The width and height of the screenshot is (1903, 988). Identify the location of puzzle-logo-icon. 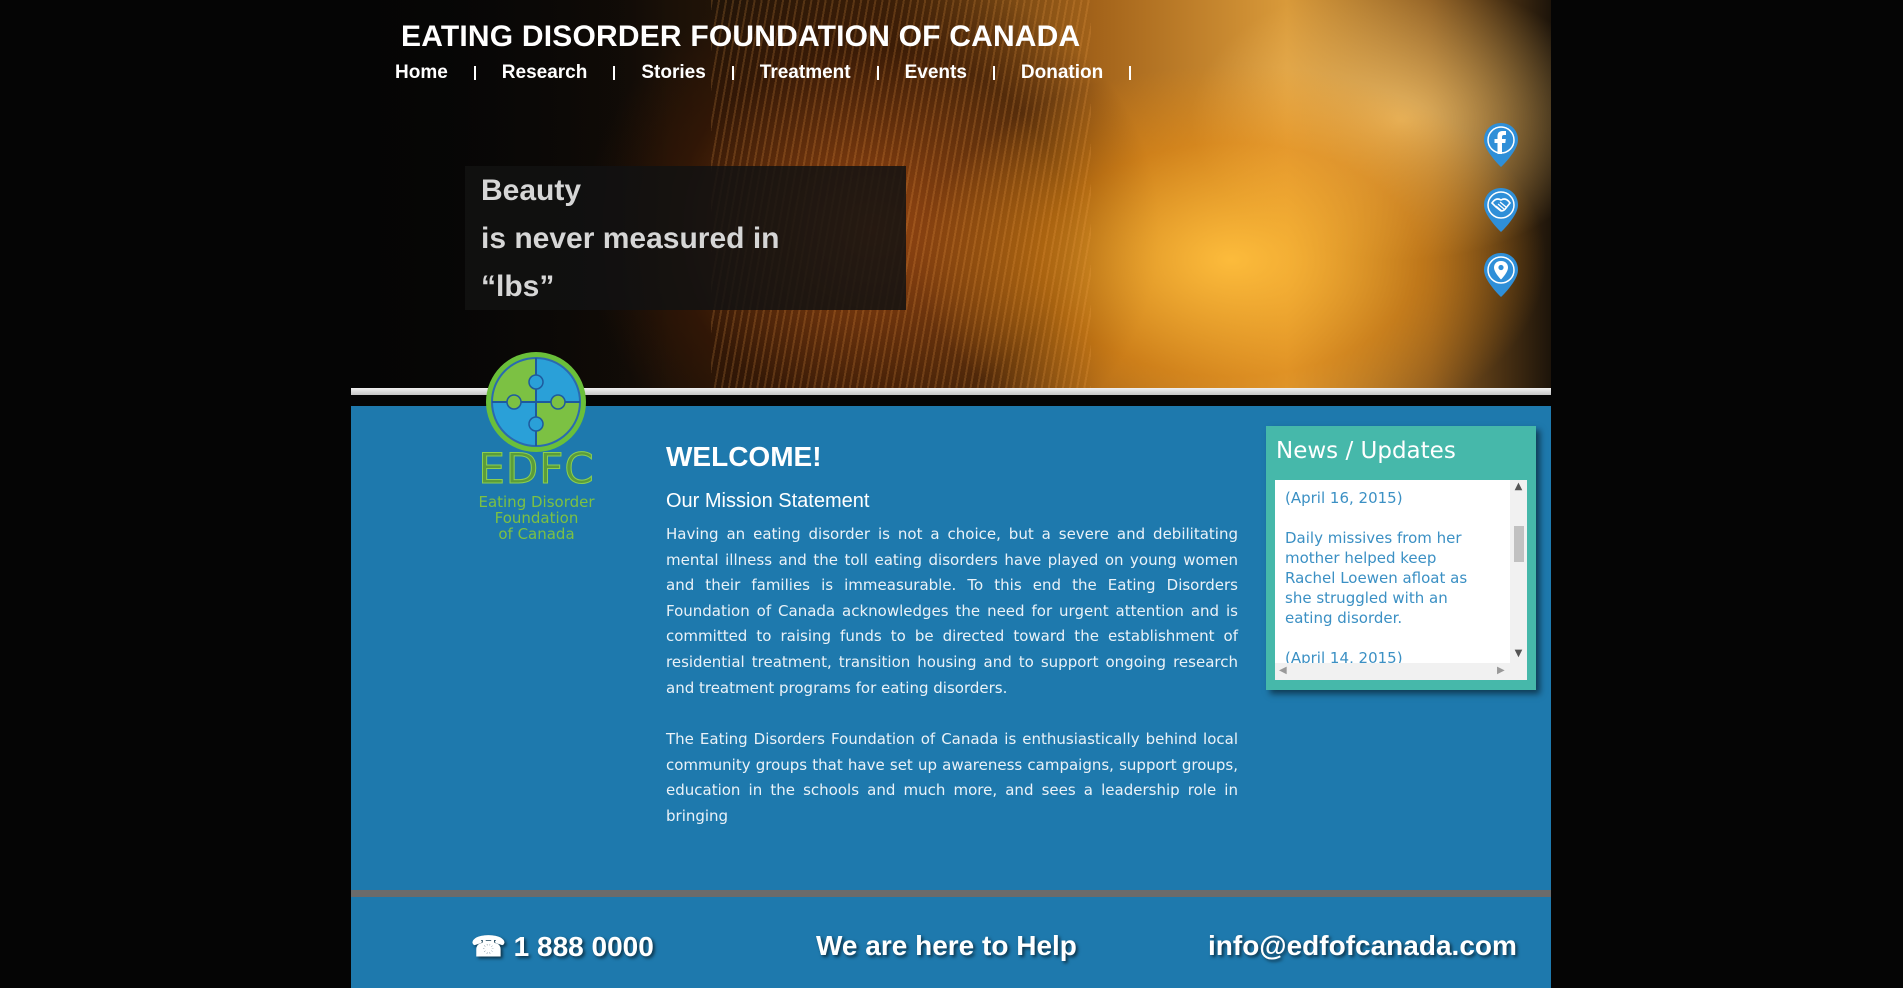
(536, 402).